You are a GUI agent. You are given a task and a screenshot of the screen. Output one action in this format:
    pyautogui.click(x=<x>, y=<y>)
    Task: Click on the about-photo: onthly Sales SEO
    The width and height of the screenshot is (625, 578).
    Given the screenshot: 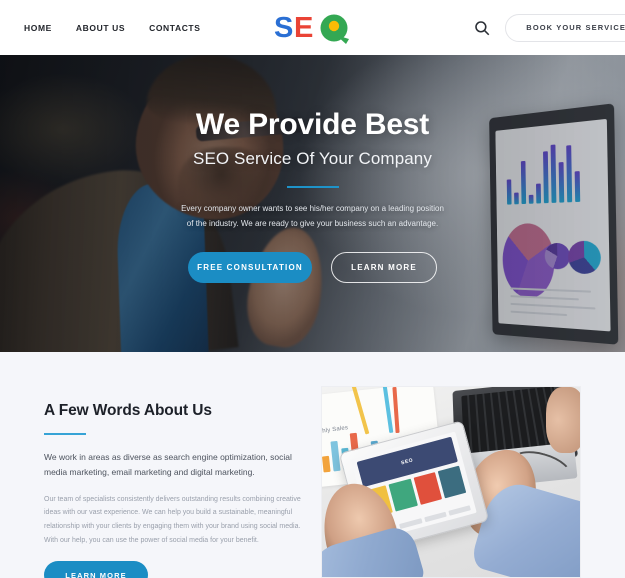 What is the action you would take?
    pyautogui.click(x=451, y=482)
    